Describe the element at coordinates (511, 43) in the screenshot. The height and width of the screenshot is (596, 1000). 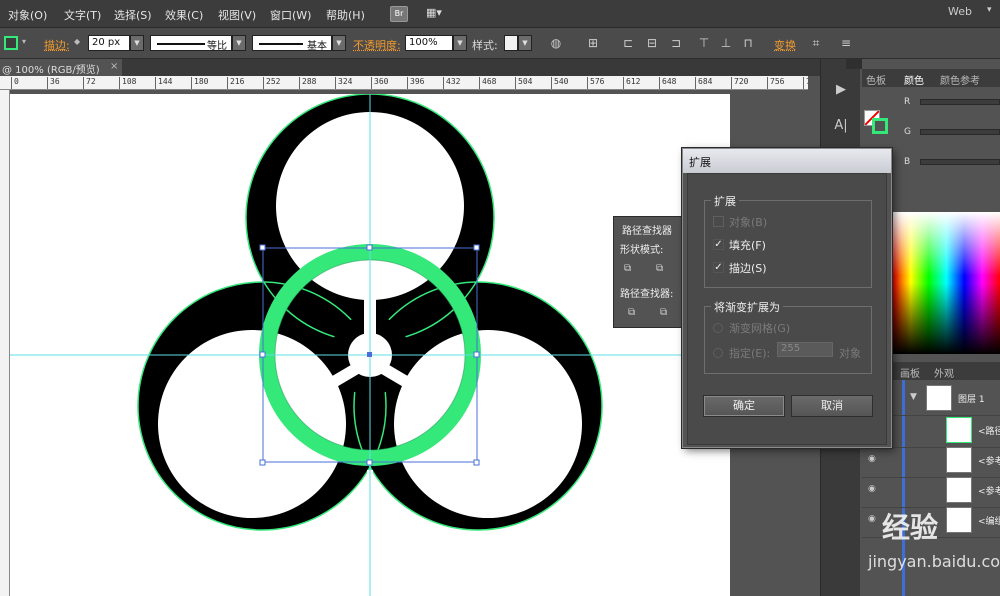
I see `graphic-style-swatch` at that location.